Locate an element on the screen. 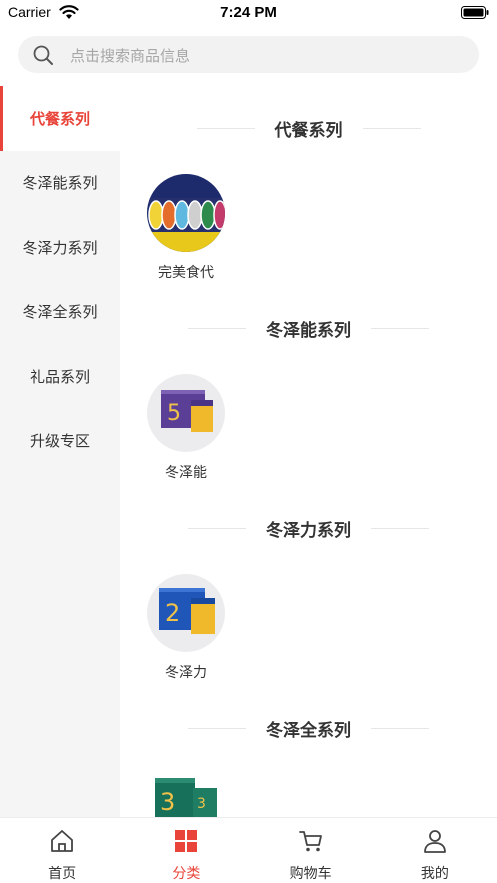 Image resolution: width=497 pixels, height=883 pixels. search-input: 点击搜索商品信息 is located at coordinates (248, 54).